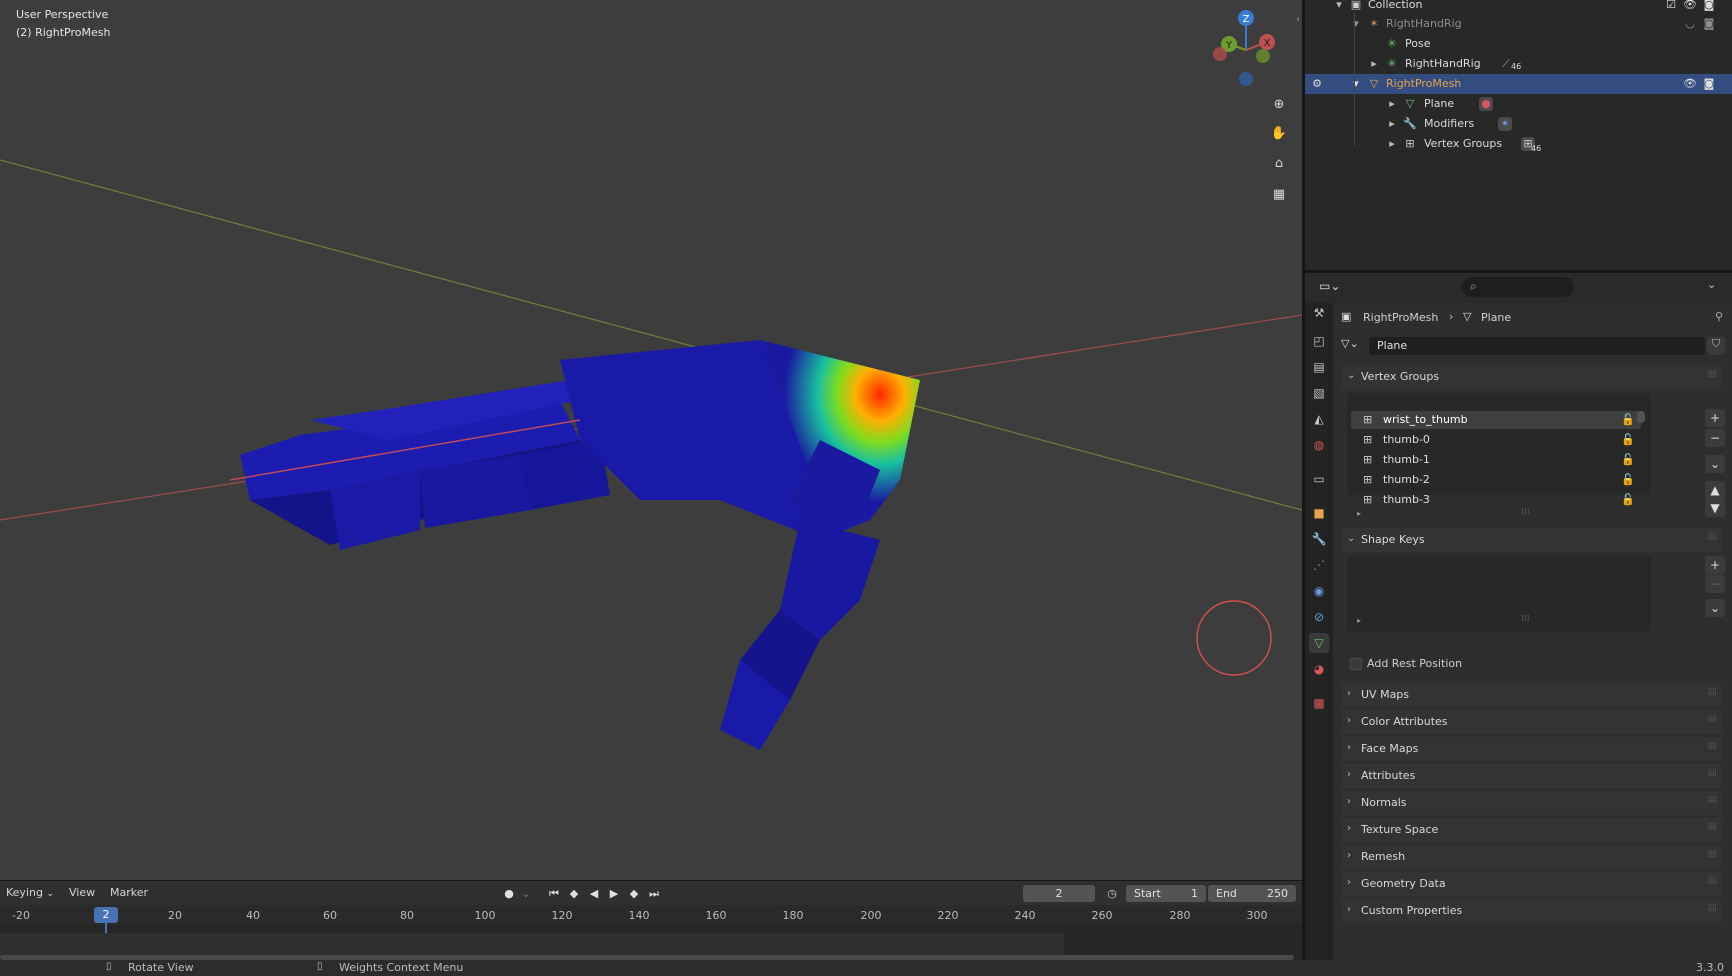 The width and height of the screenshot is (1732, 976). I want to click on outliner-row-righthandrig: ▾ ✶ RightHandRig ◡ ◙, so click(1518, 24).